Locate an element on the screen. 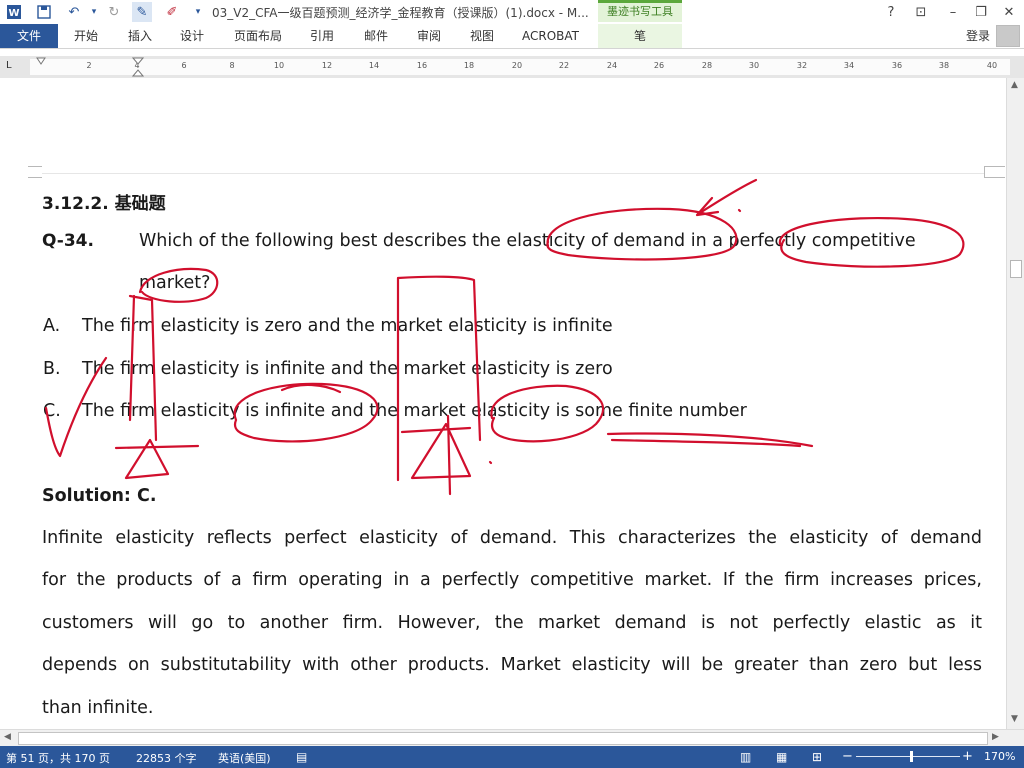  tab-design: 设计 is located at coordinates (192, 36).